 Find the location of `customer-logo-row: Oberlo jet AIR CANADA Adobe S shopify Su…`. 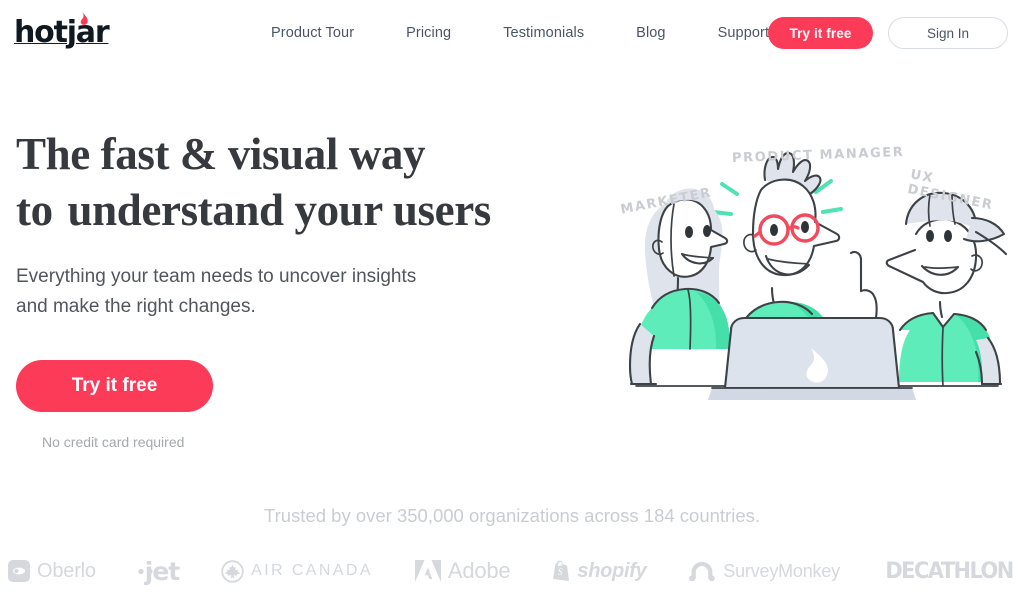

customer-logo-row: Oberlo jet AIR CANADA Adobe S shopify Su… is located at coordinates (512, 571).